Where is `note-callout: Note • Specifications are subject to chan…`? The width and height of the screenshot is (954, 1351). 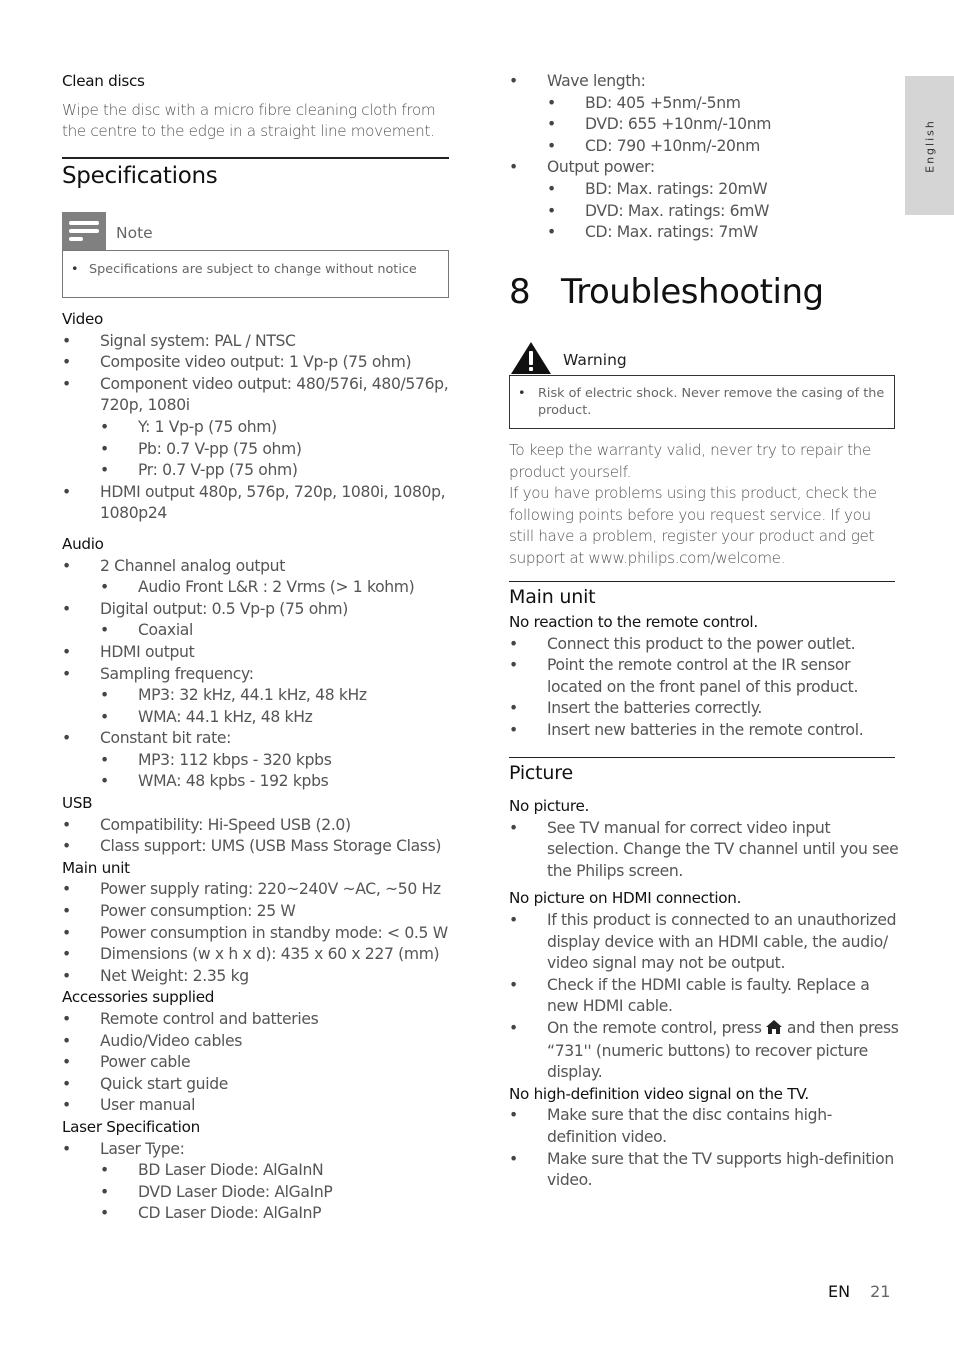
note-callout: Note • Specifications are subject to chan… is located at coordinates (255, 255).